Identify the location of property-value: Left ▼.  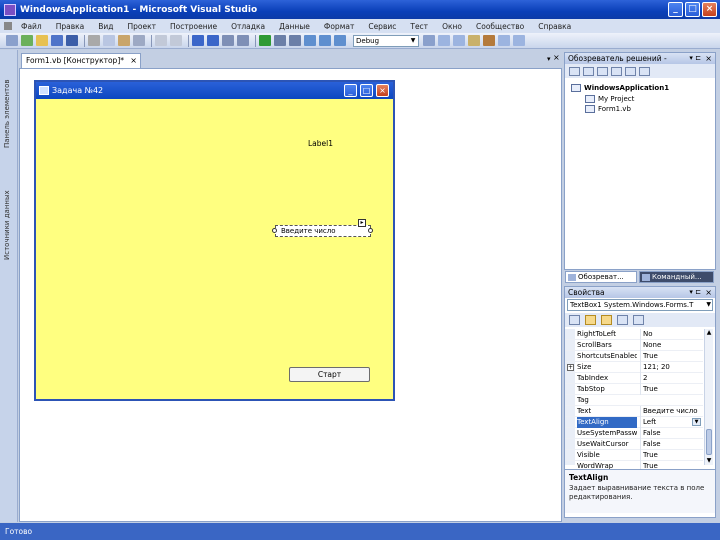
(671, 422).